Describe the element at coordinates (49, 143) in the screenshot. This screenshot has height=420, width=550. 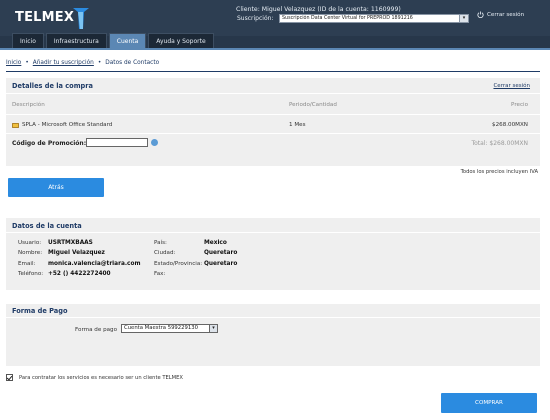
I see `promo-code-label: Código de Promoción:` at that location.